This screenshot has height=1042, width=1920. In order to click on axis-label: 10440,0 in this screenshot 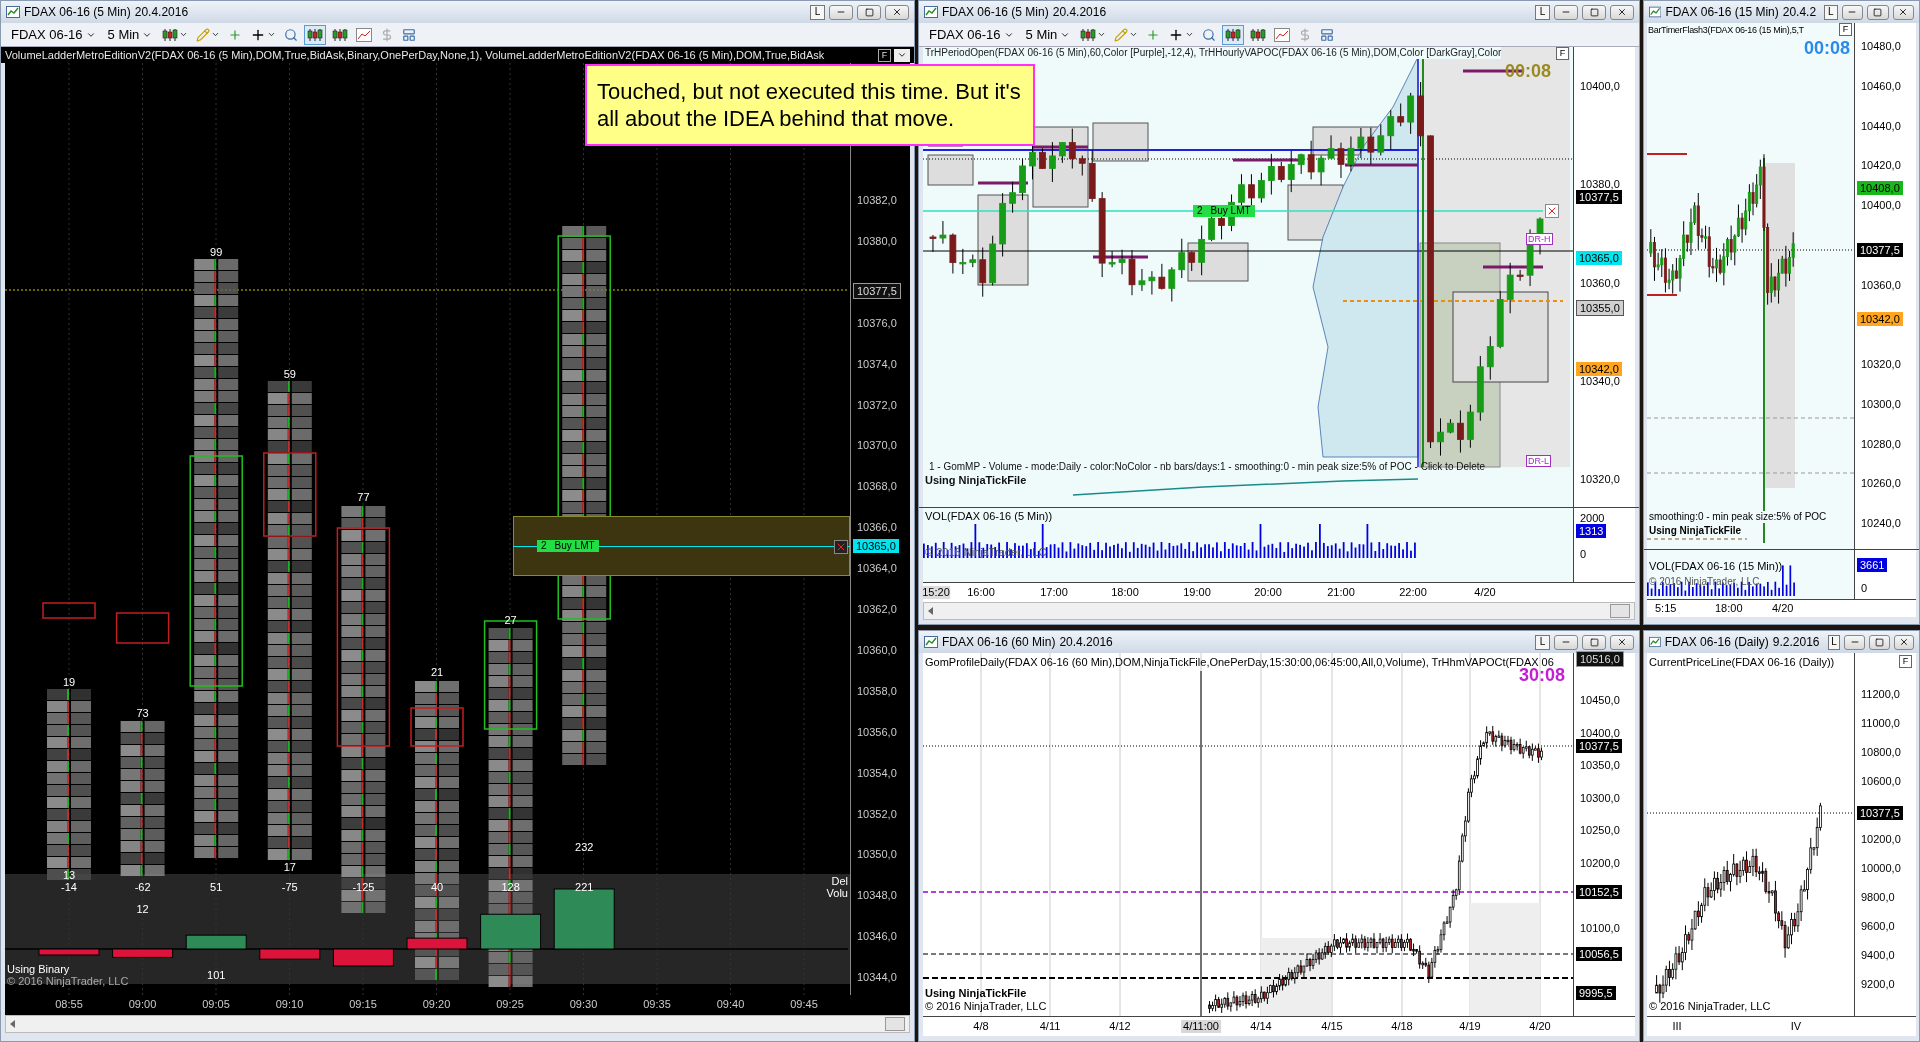, I will do `click(1881, 126)`.